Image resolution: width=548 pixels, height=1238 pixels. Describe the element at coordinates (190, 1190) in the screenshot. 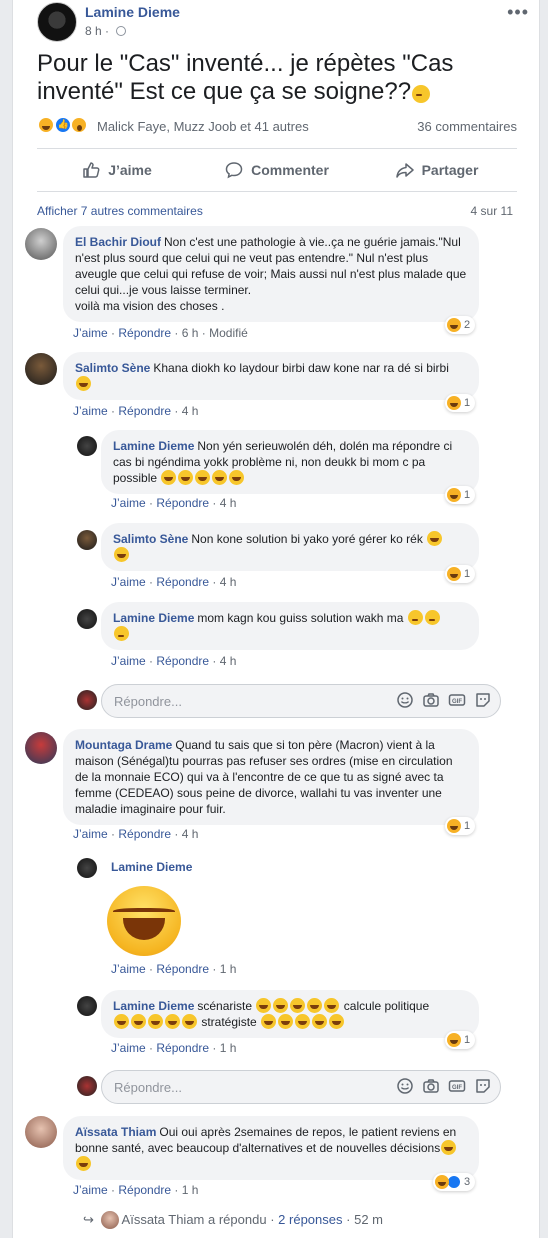

I see `comment-time: 1 h` at that location.